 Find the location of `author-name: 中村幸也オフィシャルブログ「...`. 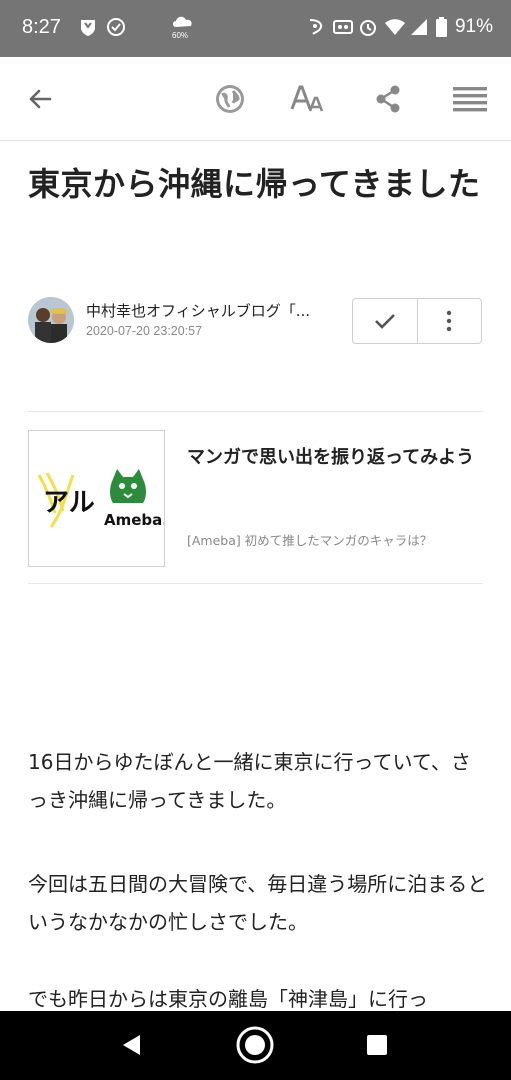

author-name: 中村幸也オフィシャルブログ「... is located at coordinates (214, 310).